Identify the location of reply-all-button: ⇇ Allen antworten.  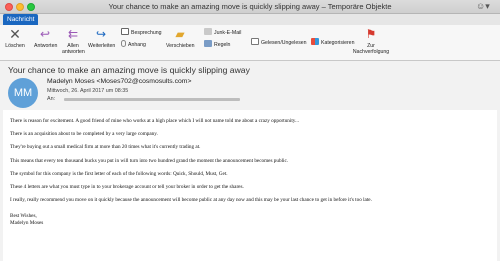
(73, 41).